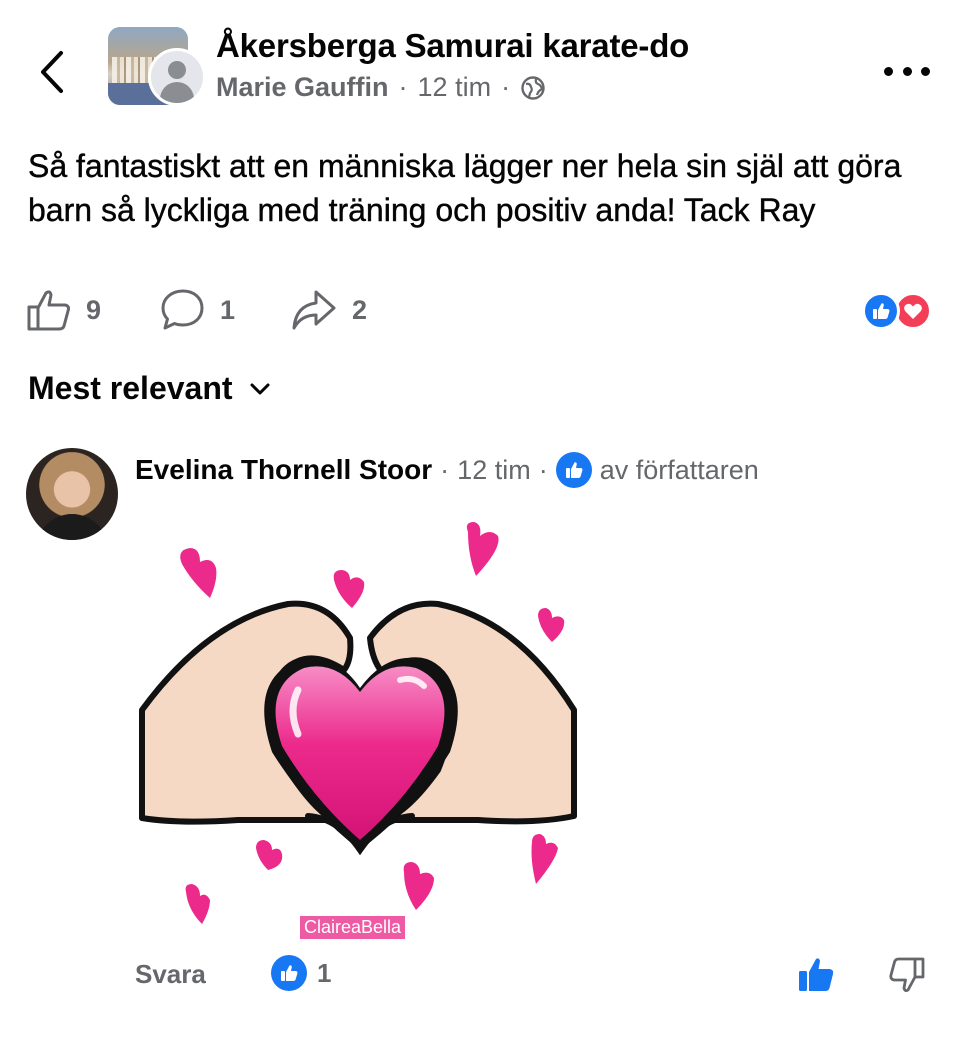  I want to click on comment-time: 12 tim, so click(494, 469).